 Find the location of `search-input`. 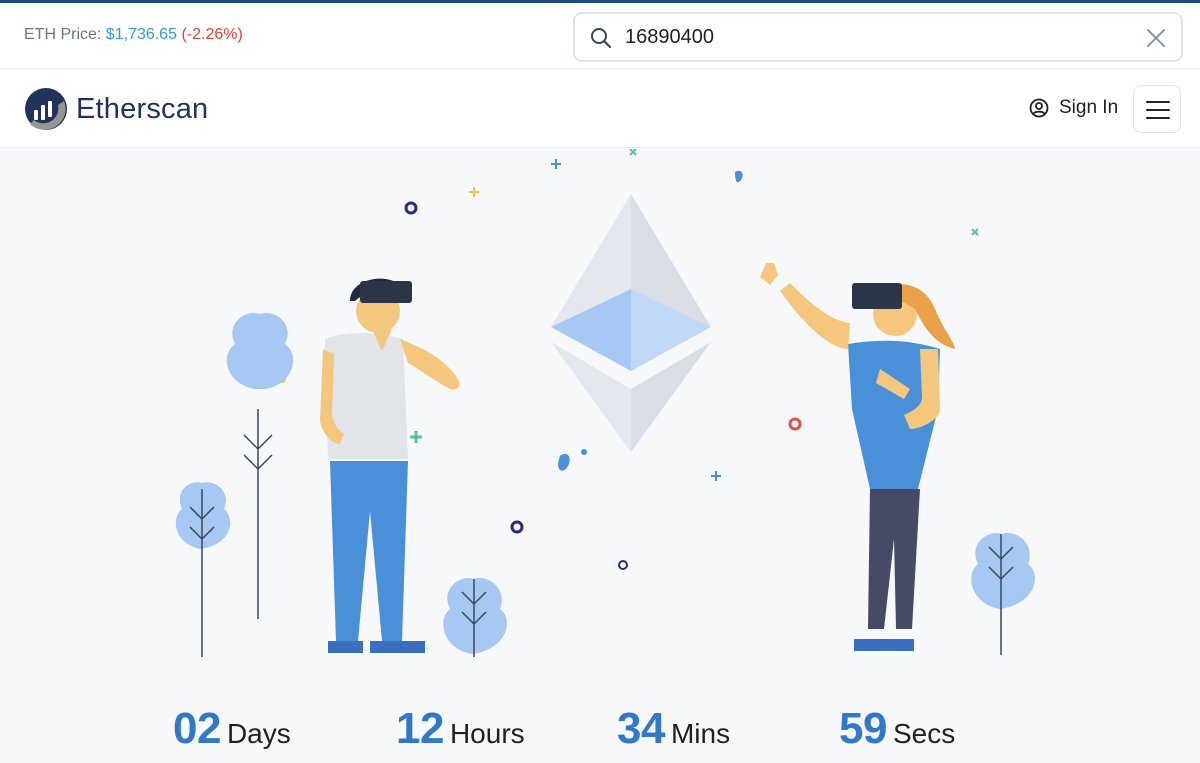

search-input is located at coordinates (875, 37).